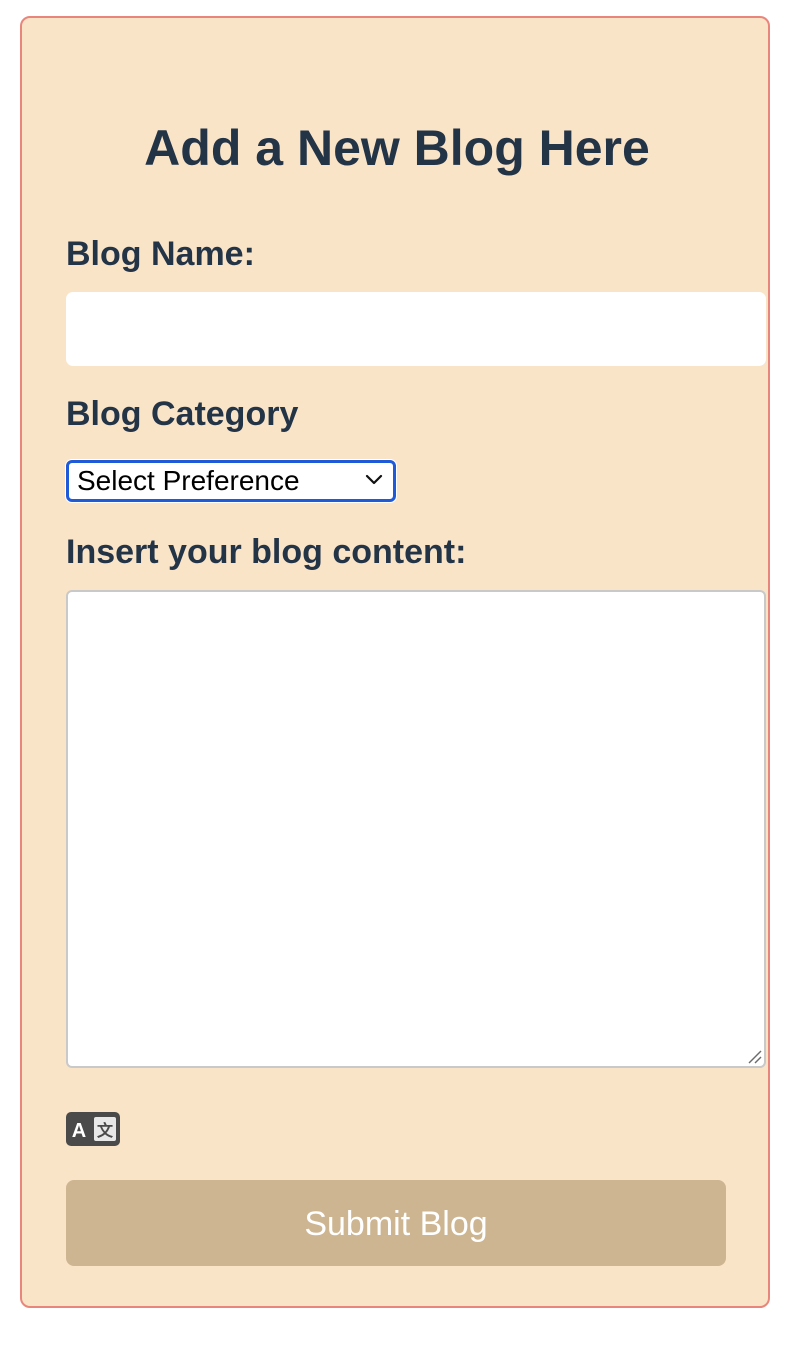 This screenshot has width=808, height=1358. Describe the element at coordinates (105, 1130) in the screenshot. I see `svg-text: 文` at that location.